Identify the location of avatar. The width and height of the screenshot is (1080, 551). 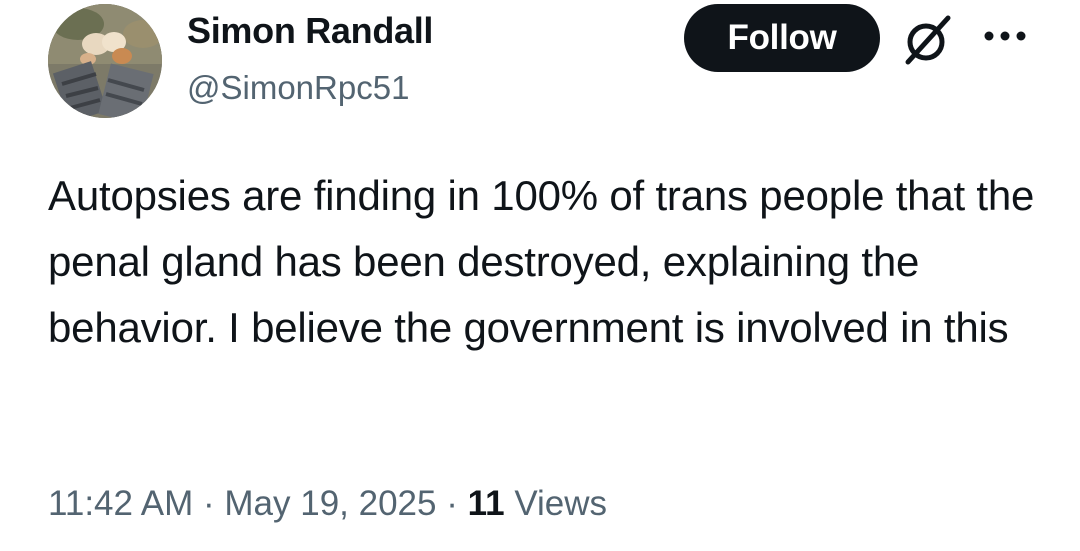
(105, 61).